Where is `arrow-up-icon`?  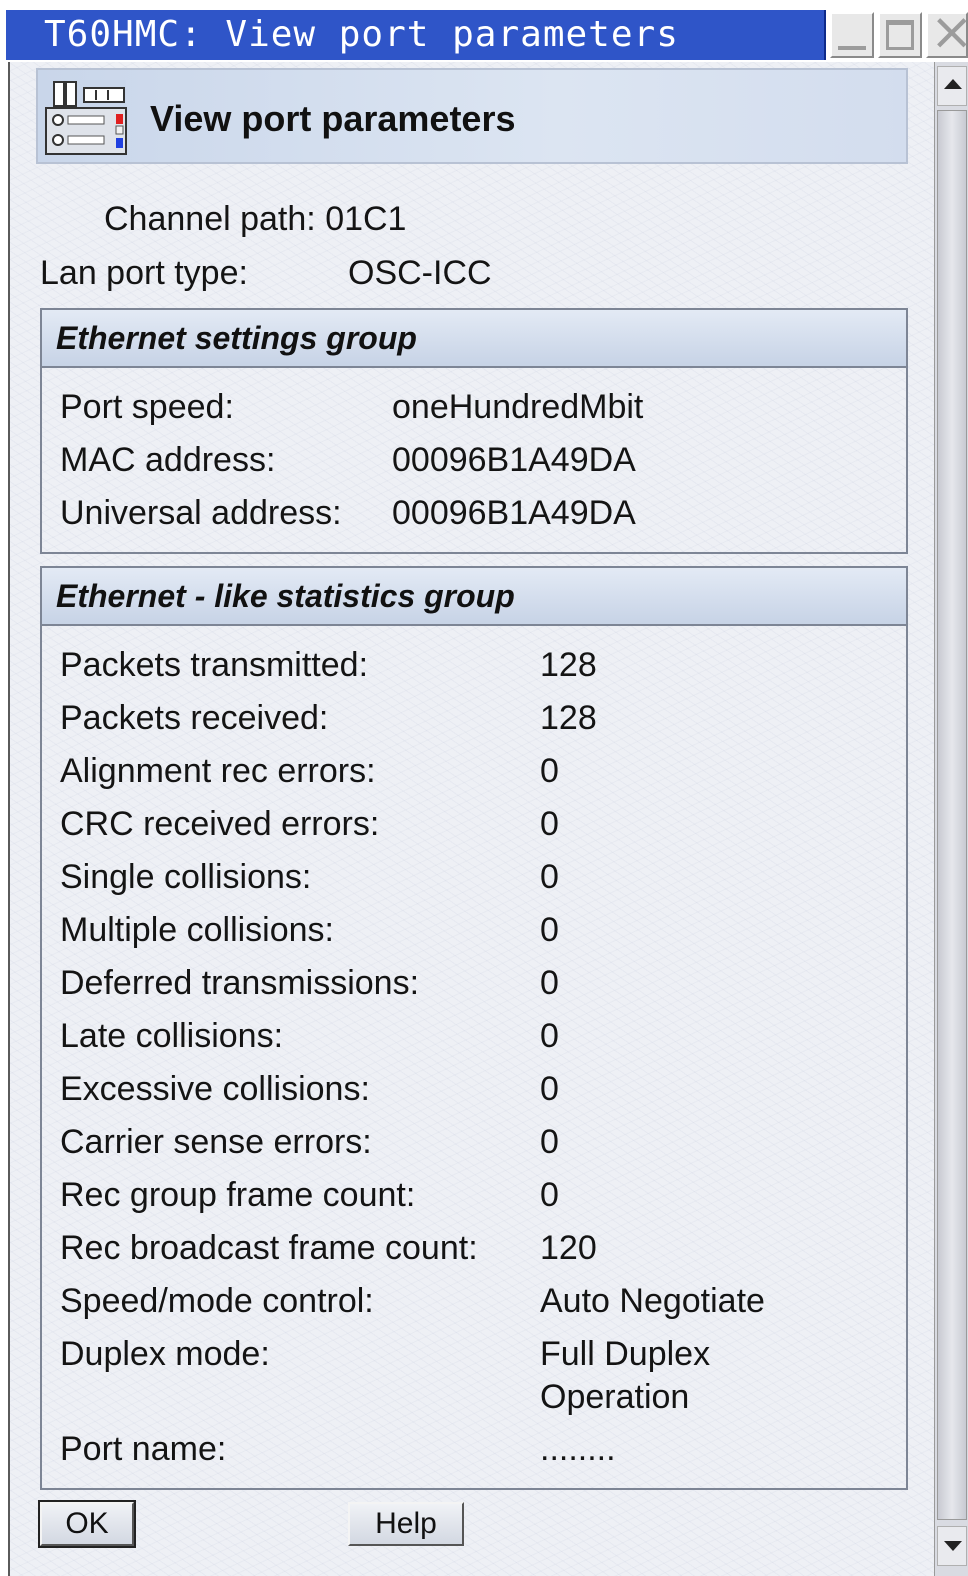
arrow-up-icon is located at coordinates (953, 84).